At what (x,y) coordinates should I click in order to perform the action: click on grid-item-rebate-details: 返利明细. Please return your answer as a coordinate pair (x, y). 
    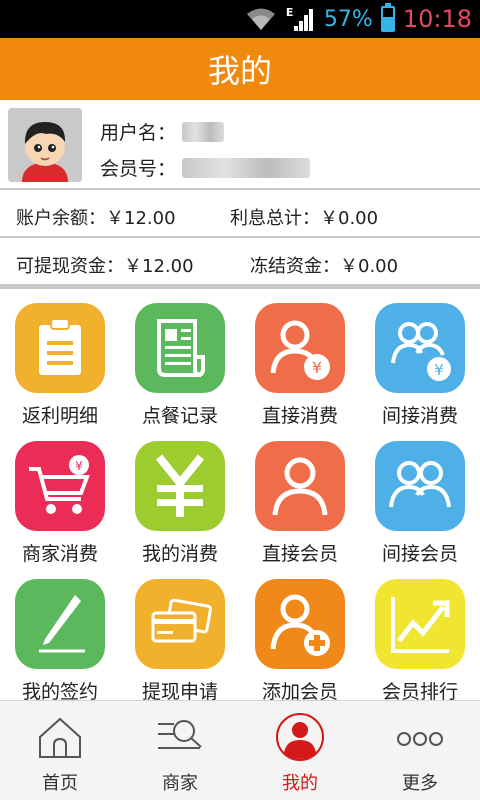
    Looking at the image, I should click on (60, 358).